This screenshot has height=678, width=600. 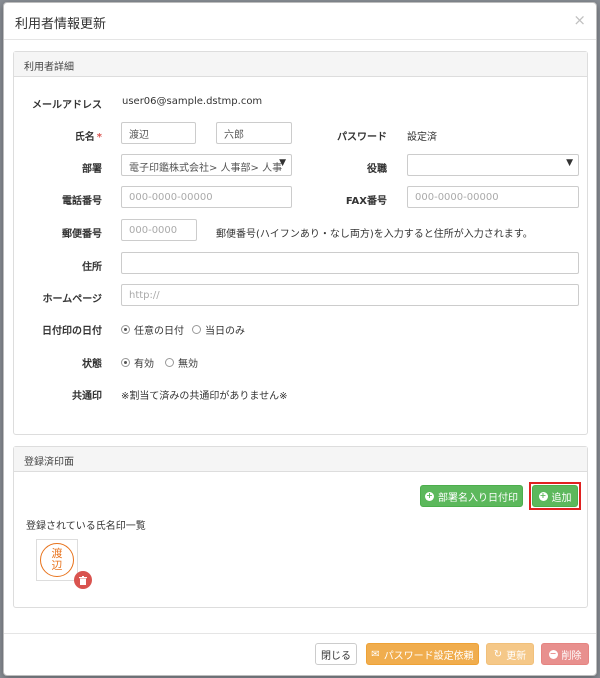 I want to click on details-heading: 利用者詳細, so click(x=300, y=64).